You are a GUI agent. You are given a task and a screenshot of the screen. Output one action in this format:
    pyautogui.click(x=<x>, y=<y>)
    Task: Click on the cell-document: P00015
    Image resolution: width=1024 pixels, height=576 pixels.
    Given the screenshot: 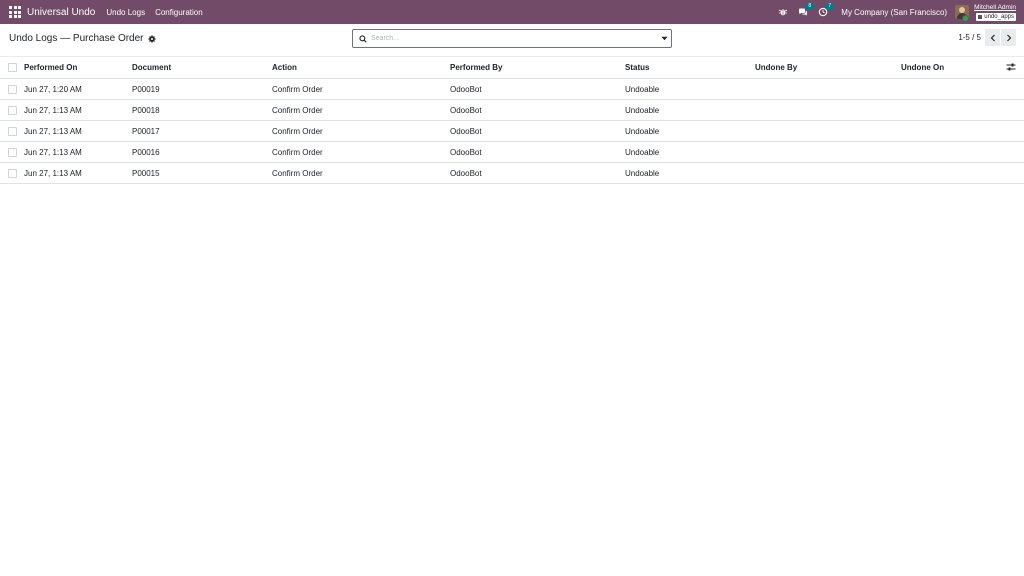 What is the action you would take?
    pyautogui.click(x=202, y=173)
    